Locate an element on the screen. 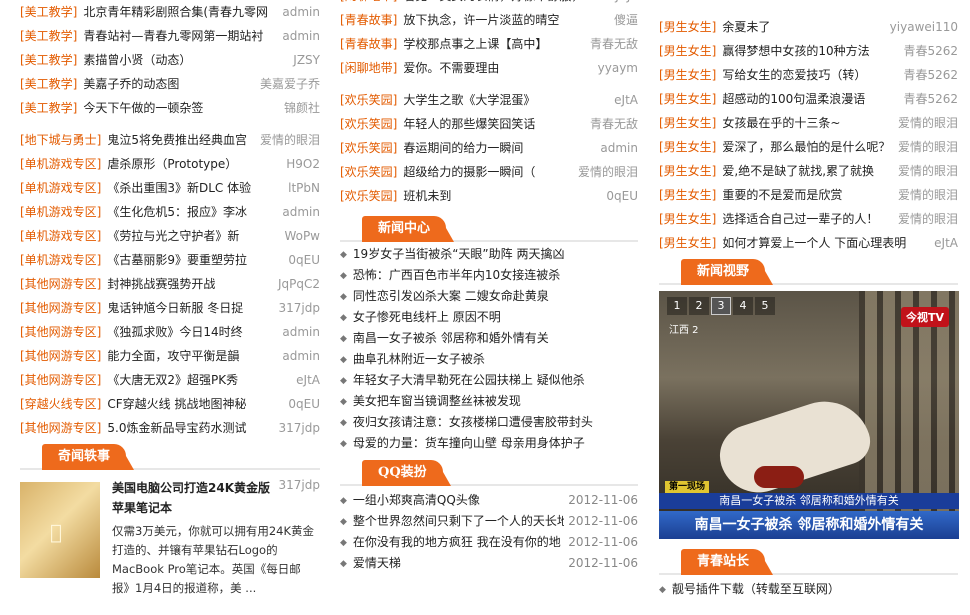 This screenshot has width=970, height=615. list-item: [其他网游专区] 《大唐无双2》超强PK秀 eJtA is located at coordinates (170, 380).